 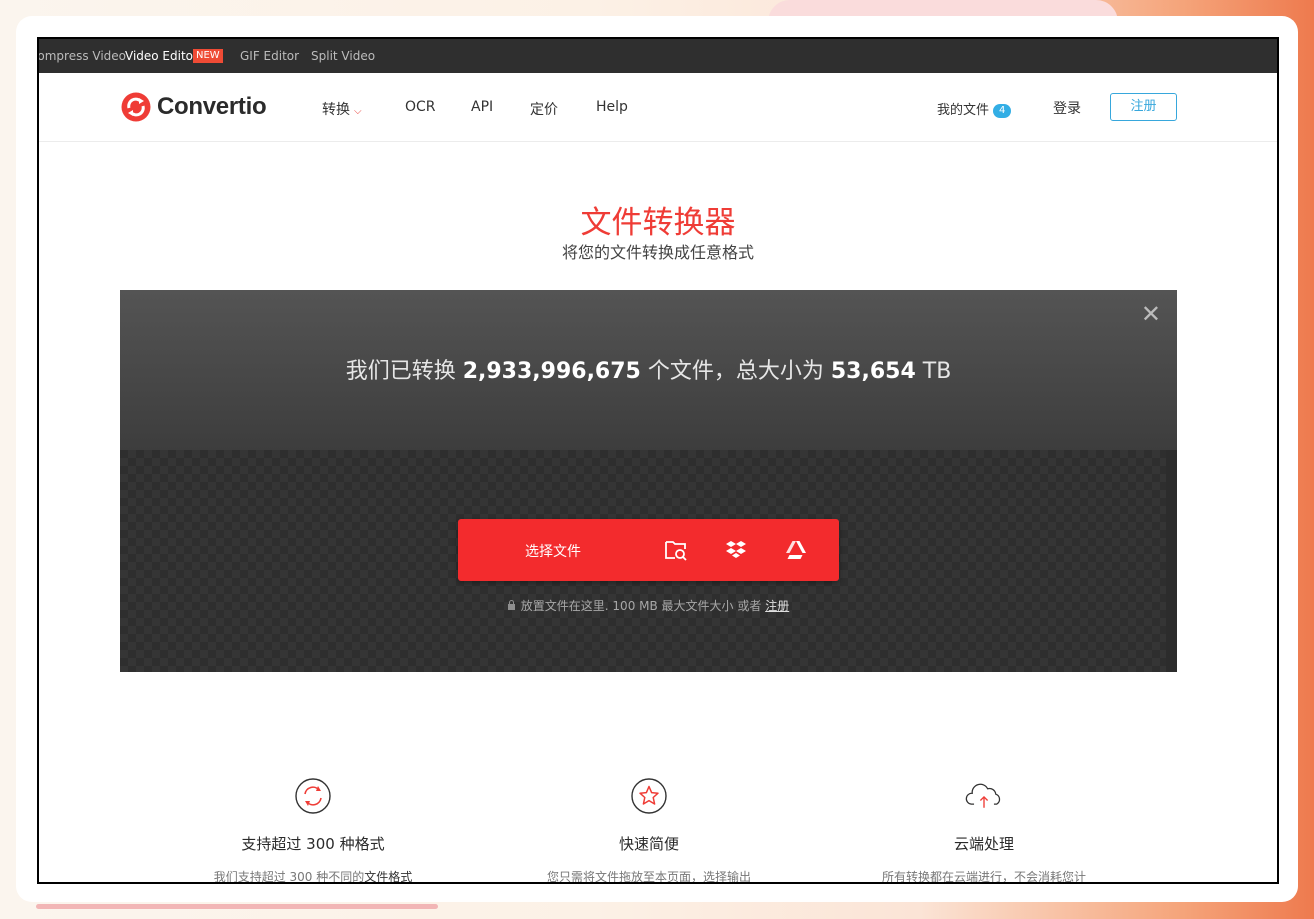 I want to click on nav-item-pricing: 定价, so click(x=544, y=109).